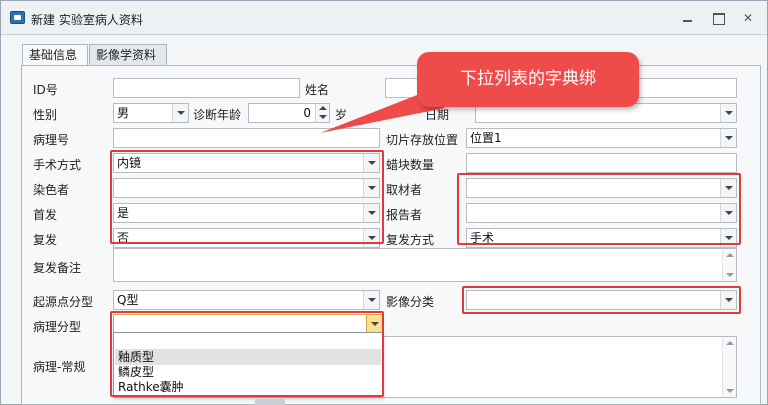 This screenshot has height=405, width=768. I want to click on stainer-label: 染色者, so click(51, 190).